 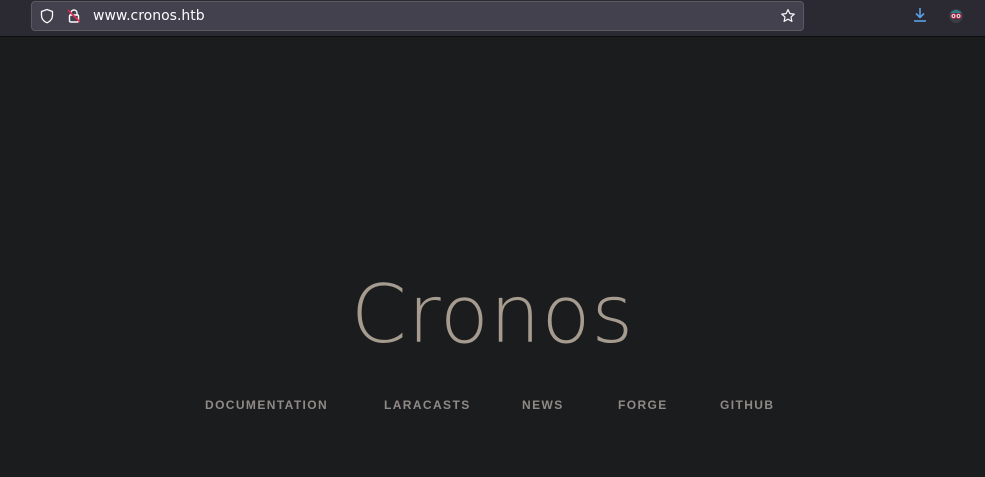 I want to click on browser-toolbar: www.cronos.htb, so click(x=492, y=18).